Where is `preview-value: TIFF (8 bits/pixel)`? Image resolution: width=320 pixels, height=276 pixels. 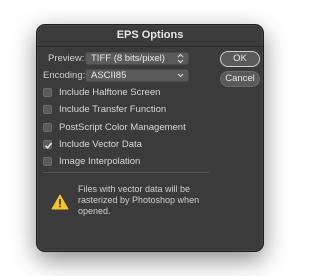
preview-value: TIFF (8 bits/pixel) is located at coordinates (128, 58).